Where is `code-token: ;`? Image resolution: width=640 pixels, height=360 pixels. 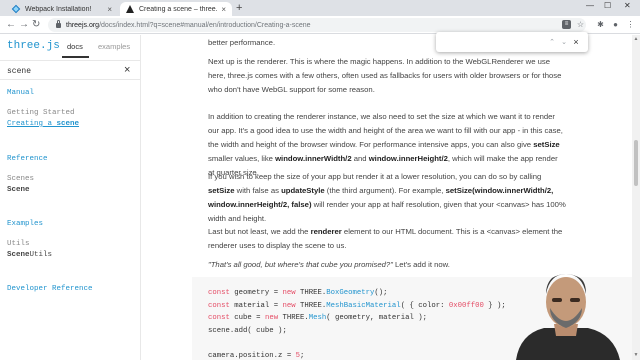 code-token: ; is located at coordinates (302, 355).